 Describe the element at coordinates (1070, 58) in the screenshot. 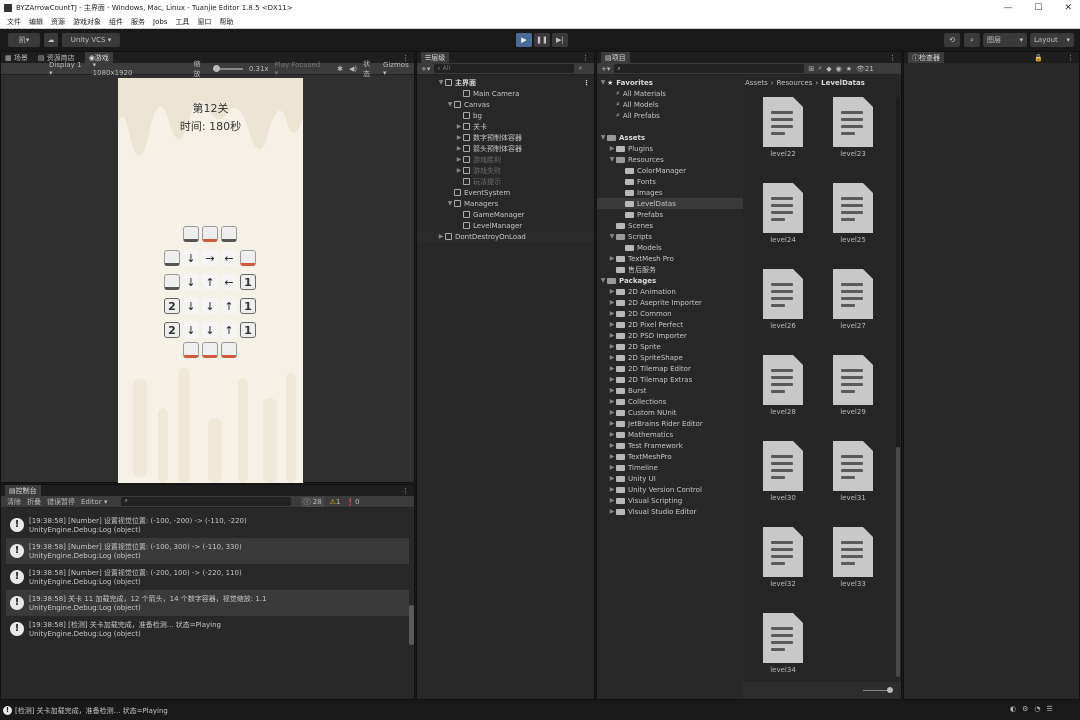

I see `inspector-menu-icon: ⋮` at that location.